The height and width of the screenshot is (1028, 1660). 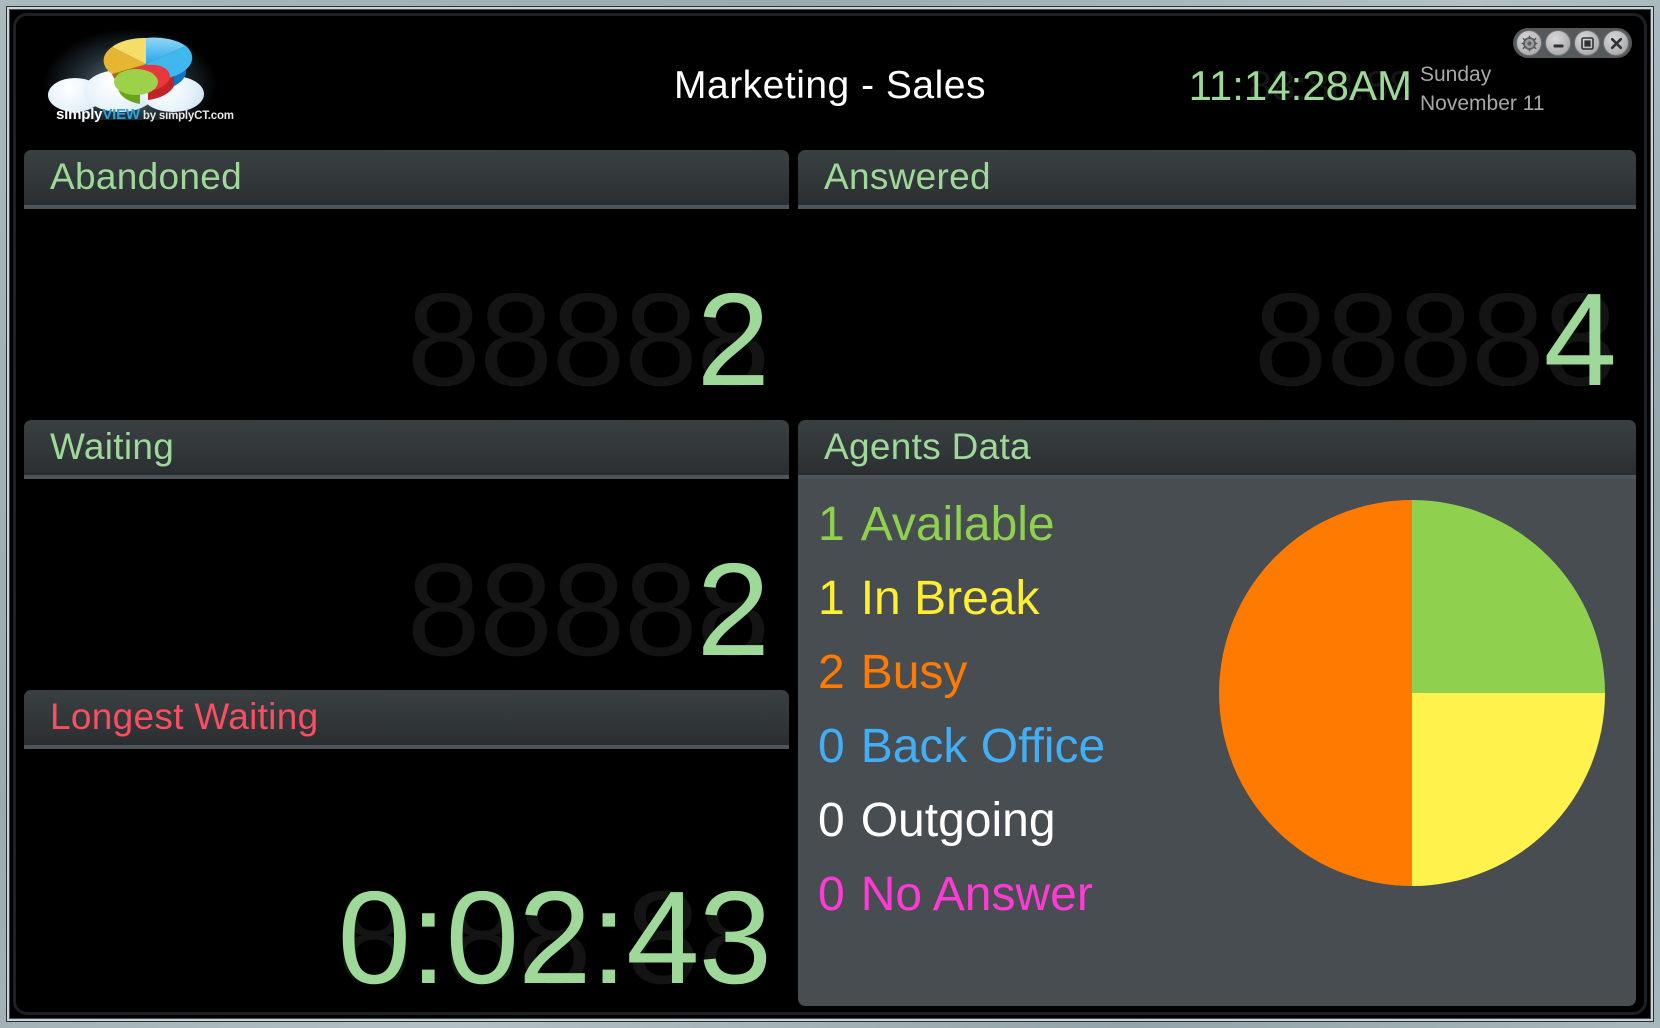 I want to click on agent-label-busy: Busy, so click(x=914, y=672).